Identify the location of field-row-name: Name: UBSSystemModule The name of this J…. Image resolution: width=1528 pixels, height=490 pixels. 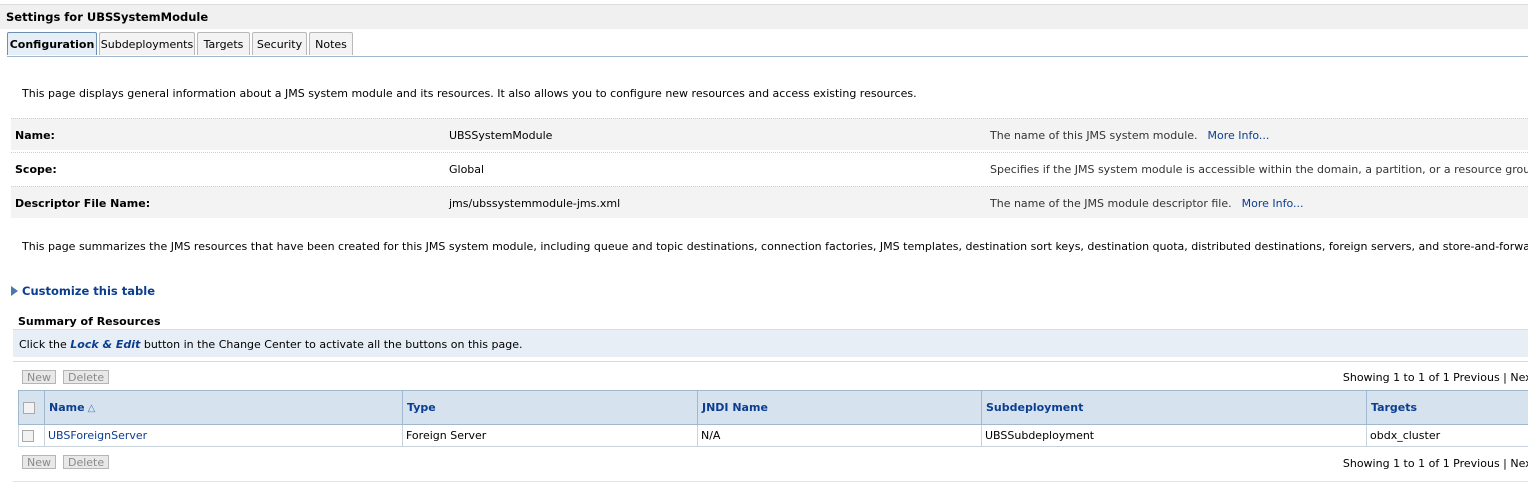
(769, 134).